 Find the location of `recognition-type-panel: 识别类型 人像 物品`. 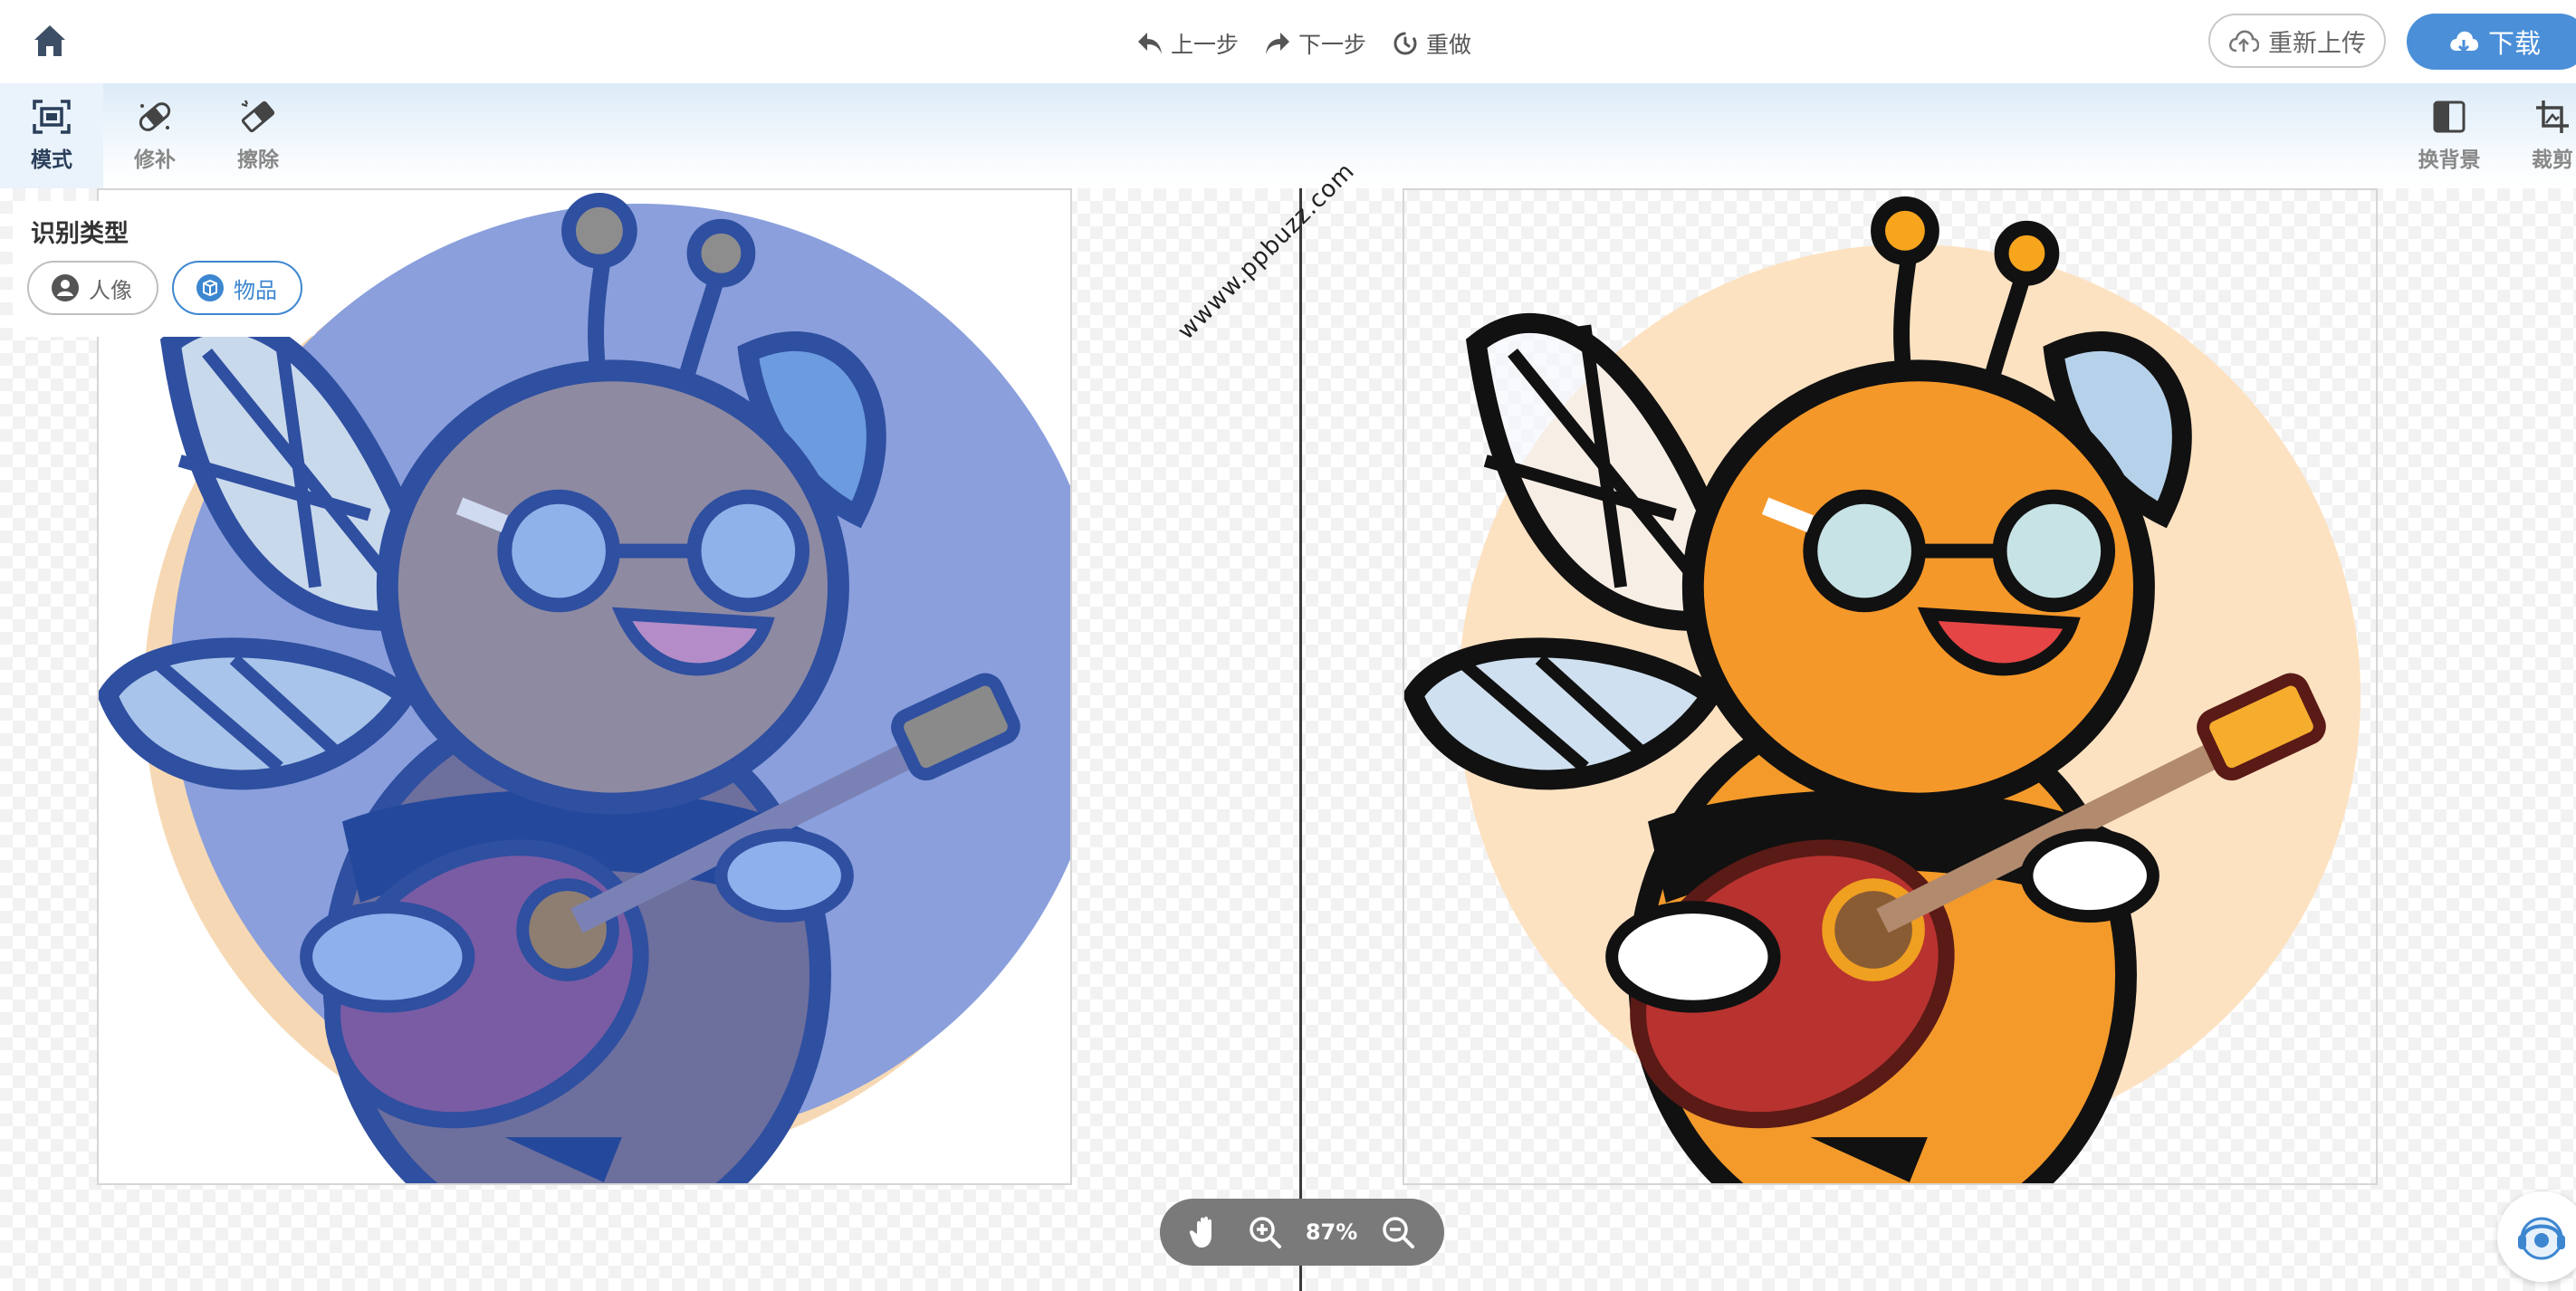

recognition-type-panel: 识别类型 人像 物品 is located at coordinates (165, 269).